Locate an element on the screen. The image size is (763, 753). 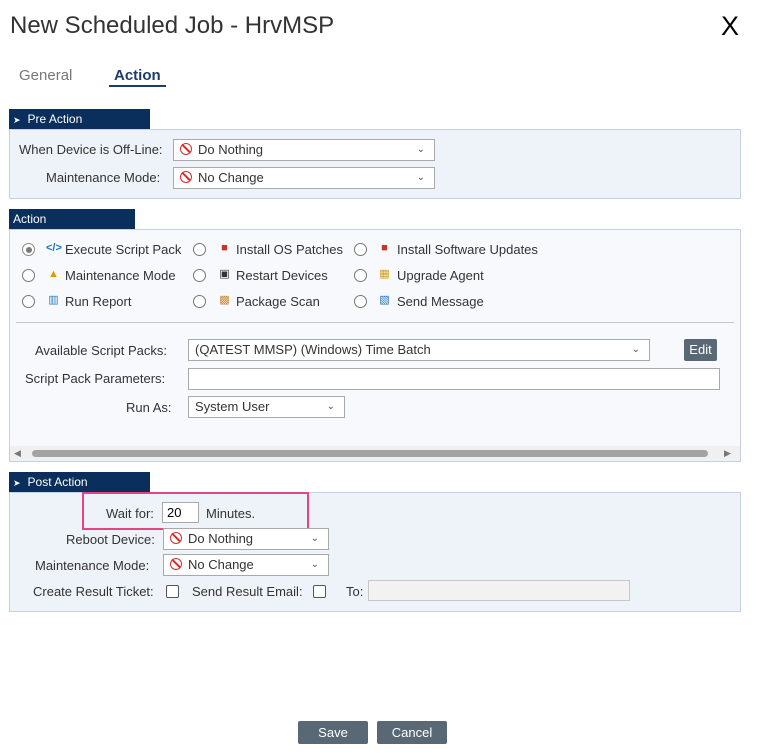
script-packs-label: Available Script Packs: is located at coordinates (101, 350).